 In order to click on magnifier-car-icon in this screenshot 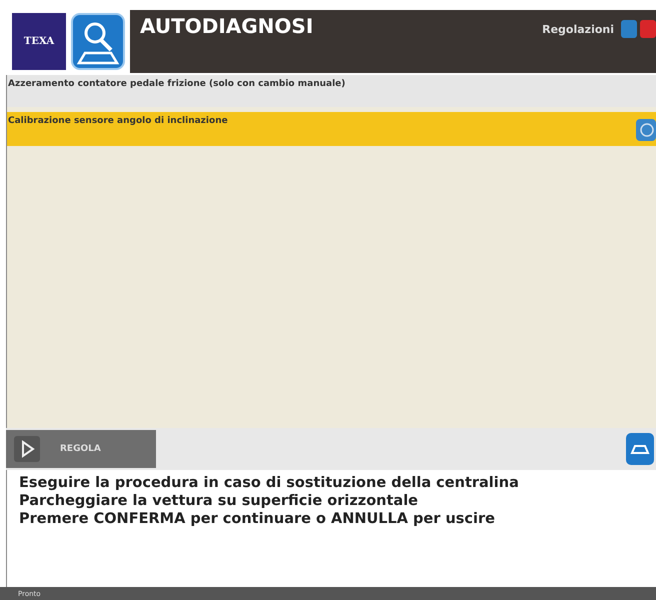, I will do `click(98, 41)`.